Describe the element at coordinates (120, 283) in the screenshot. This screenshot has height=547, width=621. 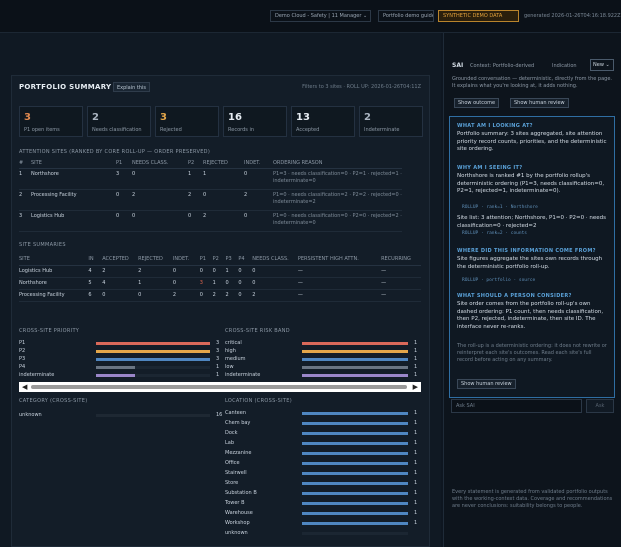
I see `cell: 4` at that location.